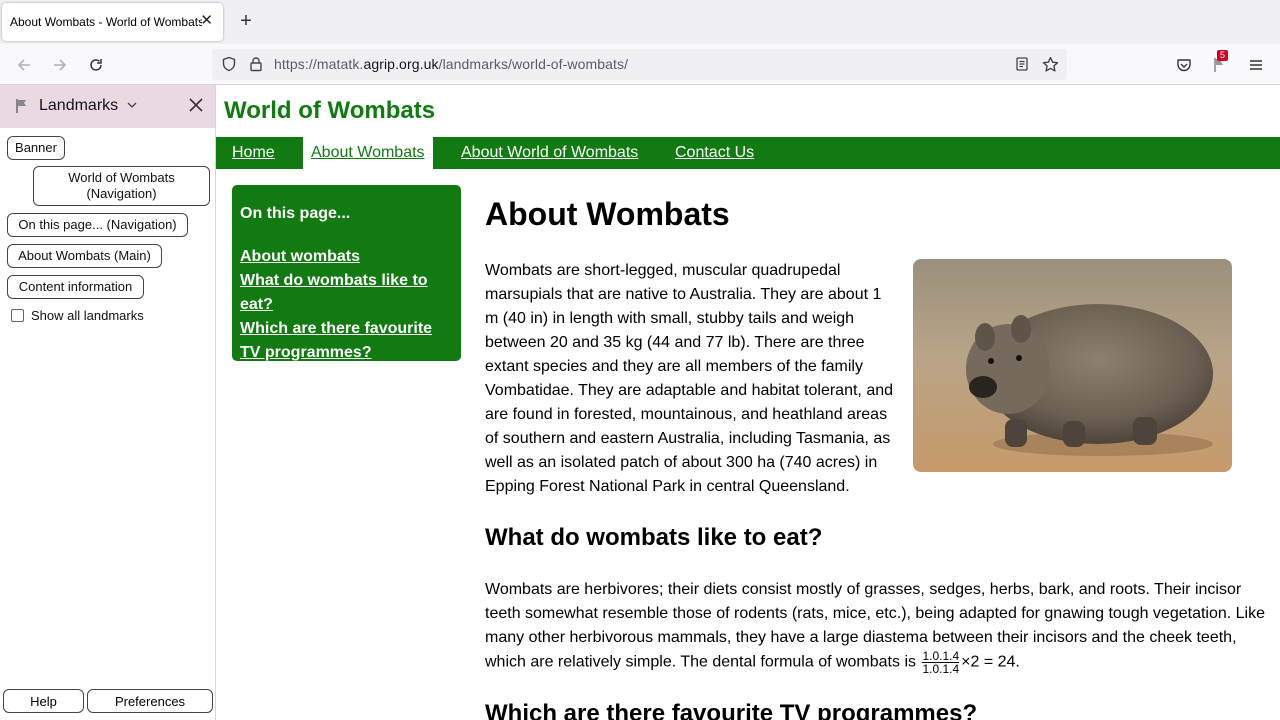 The height and width of the screenshot is (720, 1280). What do you see at coordinates (97, 225) in the screenshot?
I see `landmark-on-this-page-button: On this page... (Navigation)` at bounding box center [97, 225].